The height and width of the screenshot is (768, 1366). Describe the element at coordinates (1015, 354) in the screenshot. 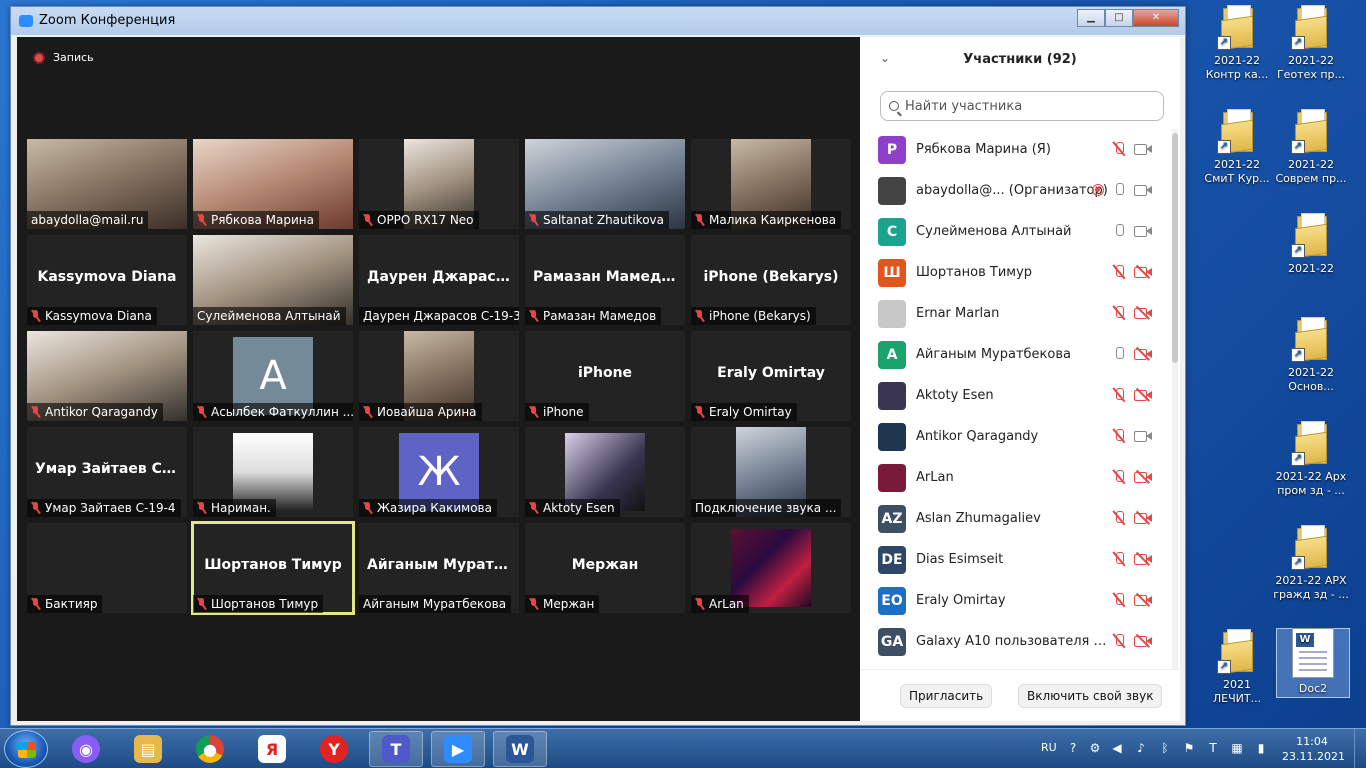

I see `participant-row: А Айганым Муратбекова` at that location.